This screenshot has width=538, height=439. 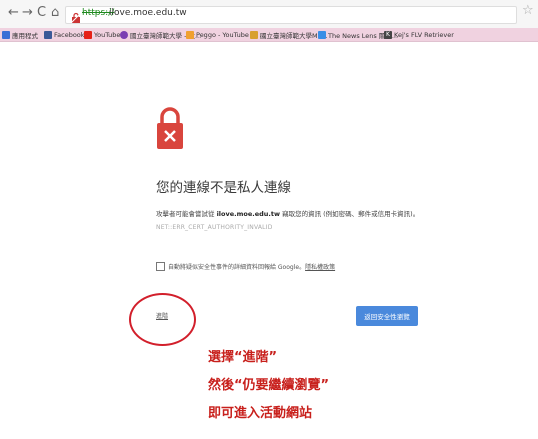 I want to click on broken-lock-icon, so click(x=76, y=16).